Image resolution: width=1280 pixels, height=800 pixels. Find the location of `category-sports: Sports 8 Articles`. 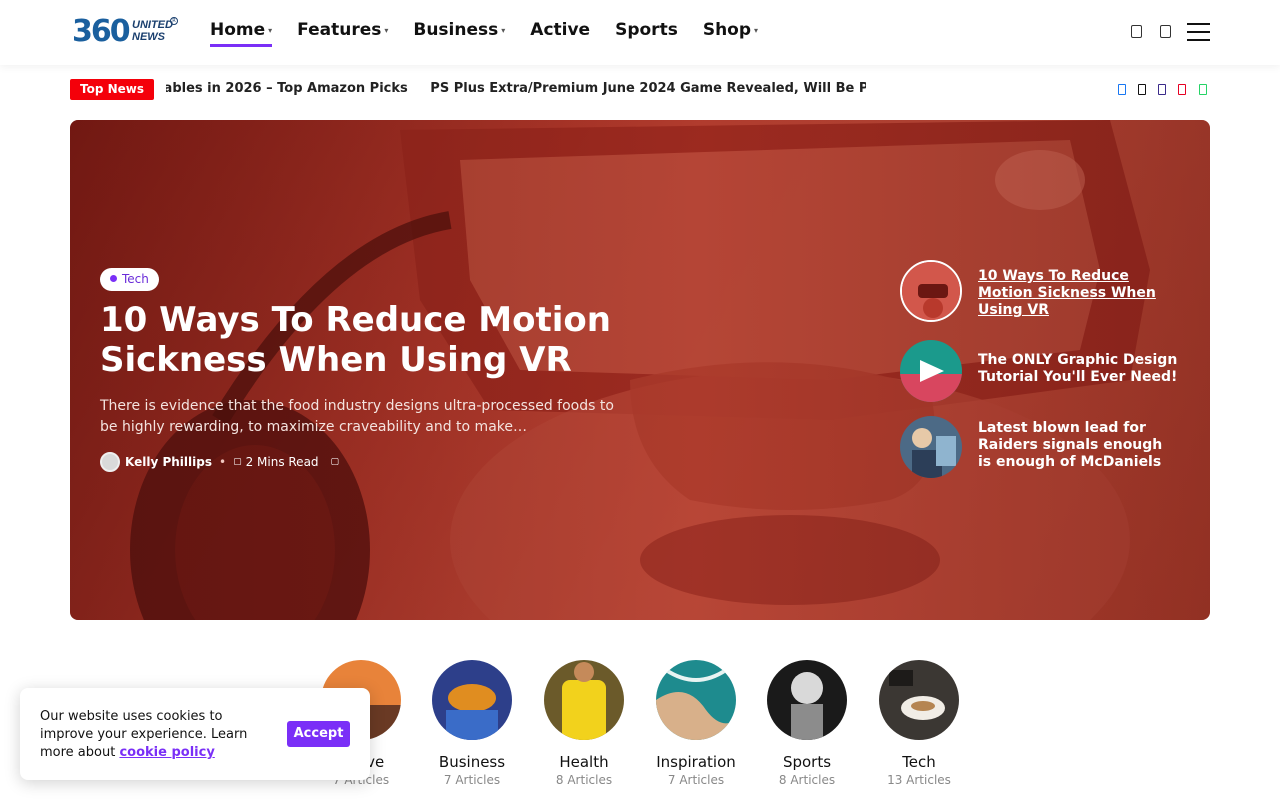

category-sports: Sports 8 Articles is located at coordinates (807, 723).